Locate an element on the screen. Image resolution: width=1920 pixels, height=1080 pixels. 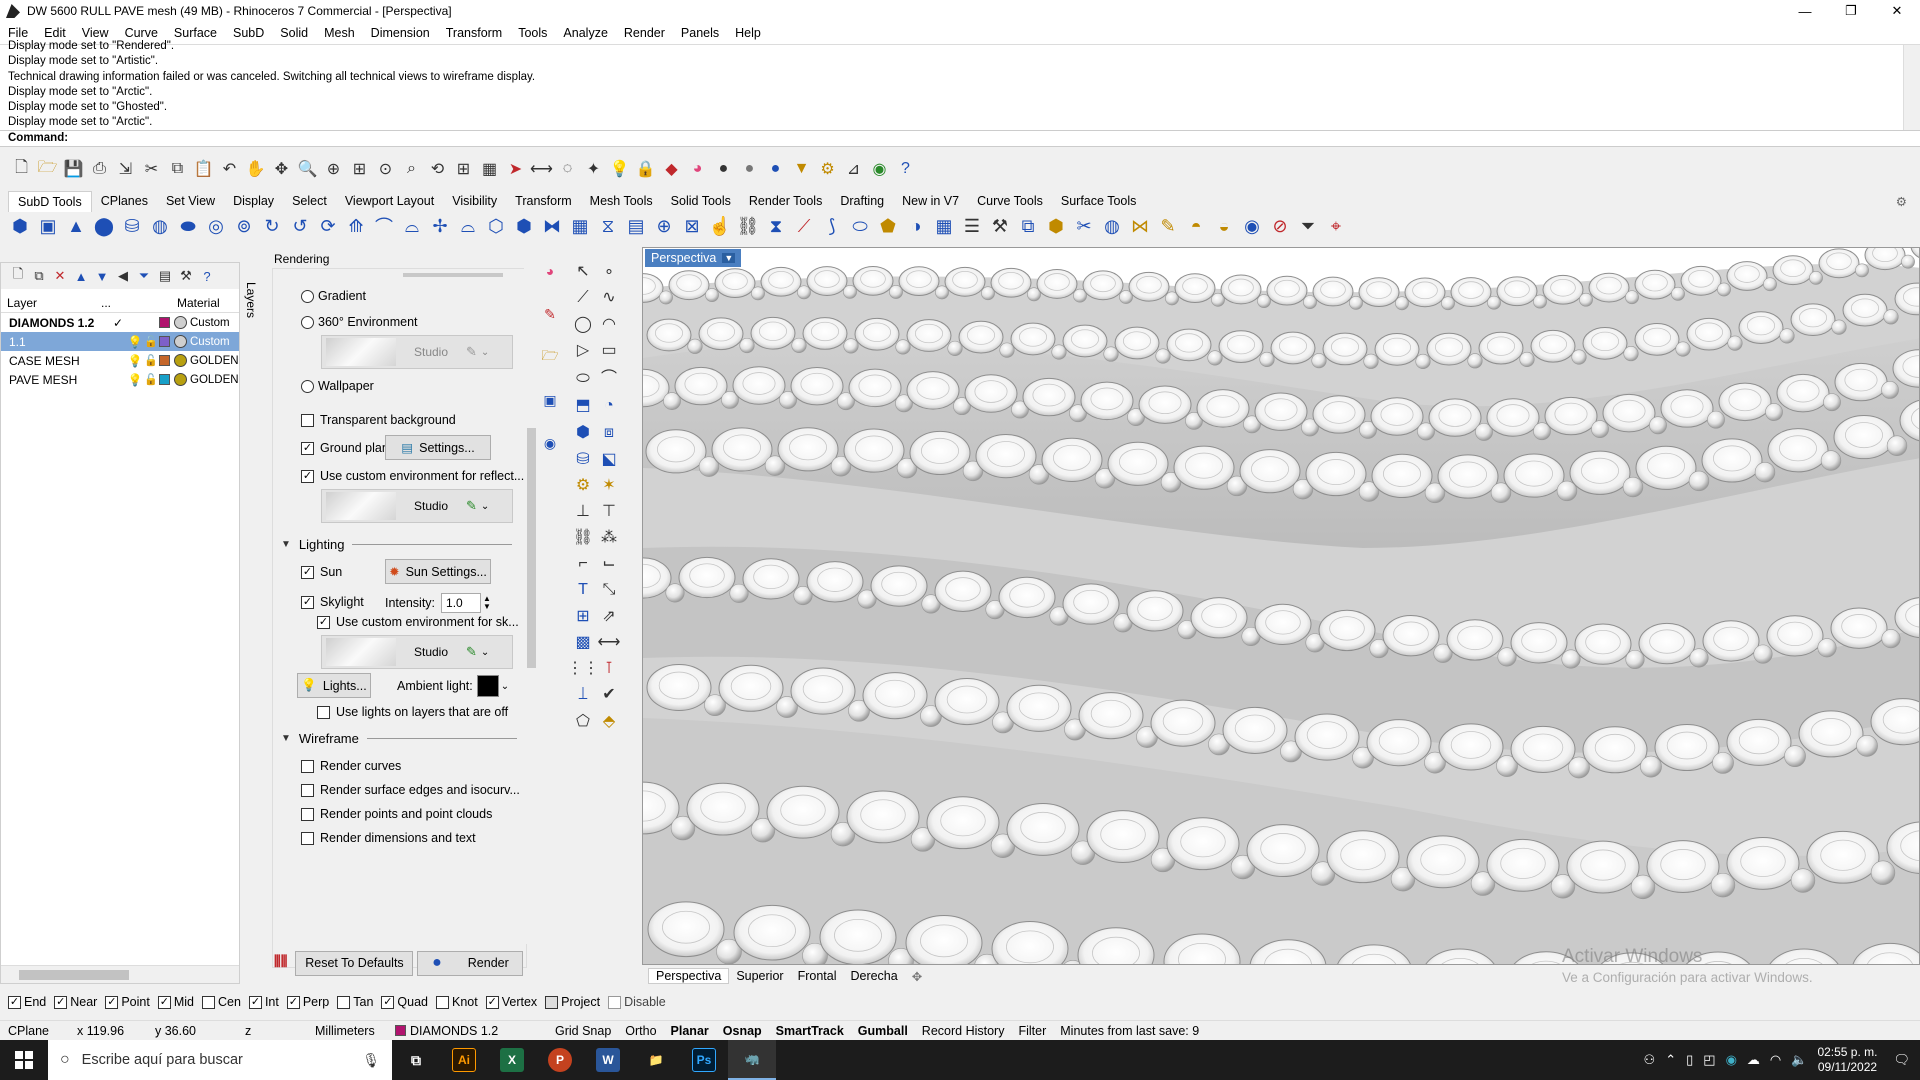
pan-icon: ✋ is located at coordinates (255, 169).